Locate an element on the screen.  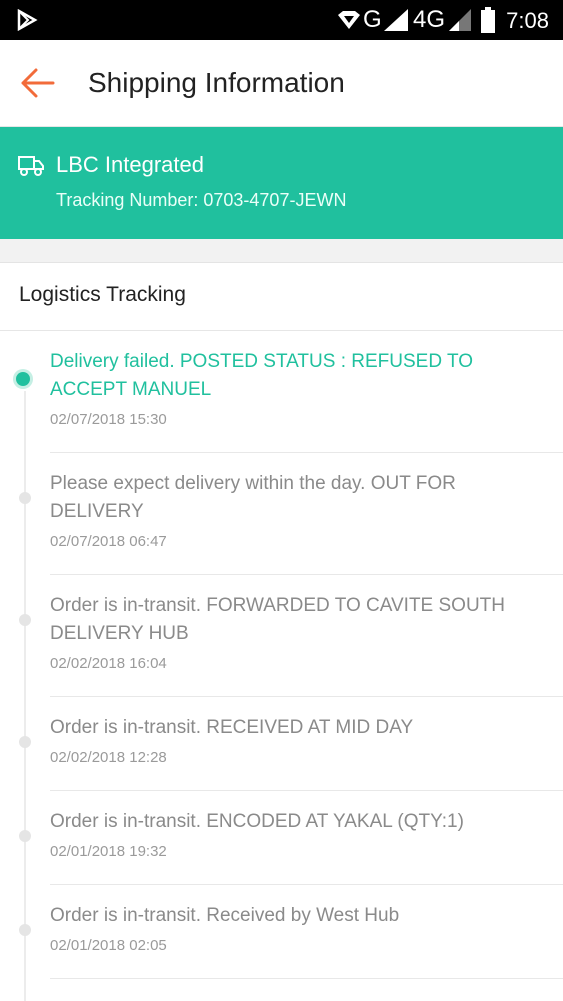
event-time: 02/02/2018 16:04 is located at coordinates (108, 663).